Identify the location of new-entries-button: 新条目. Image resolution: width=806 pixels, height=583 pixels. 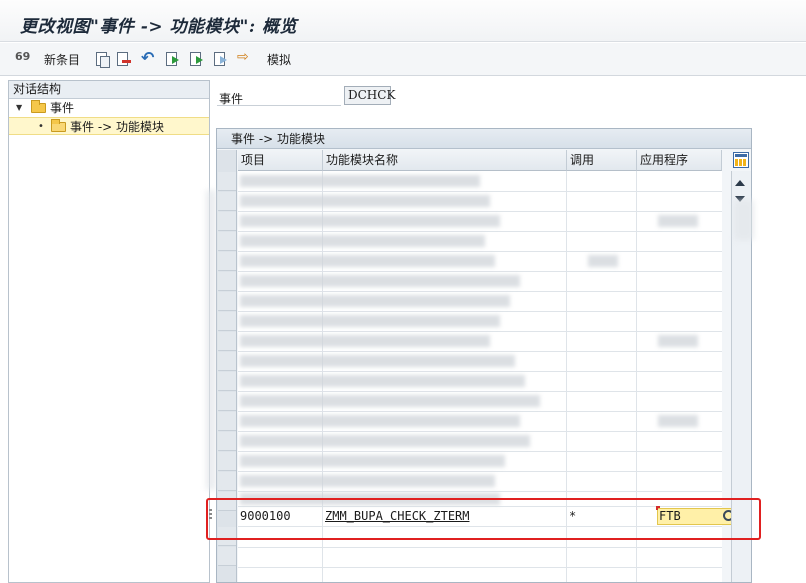
(62, 59).